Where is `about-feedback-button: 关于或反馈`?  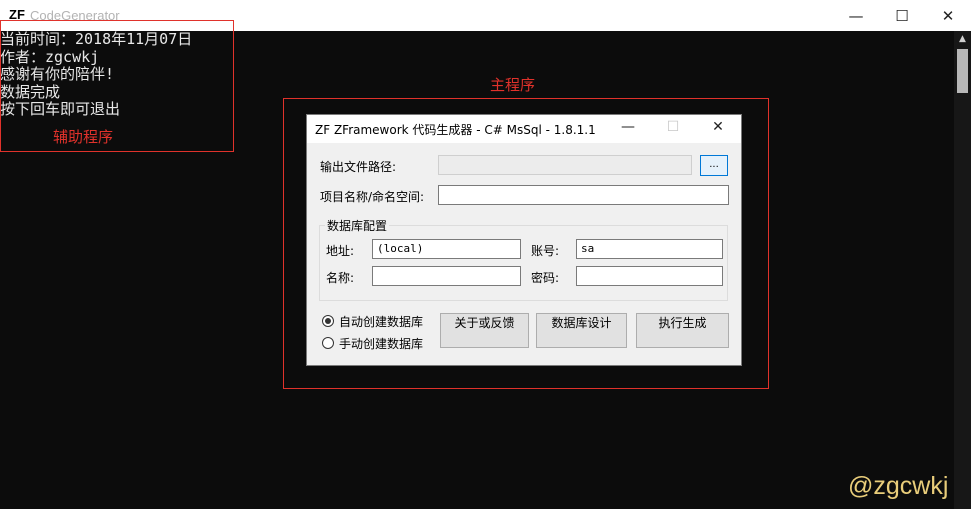 about-feedback-button: 关于或反馈 is located at coordinates (484, 330).